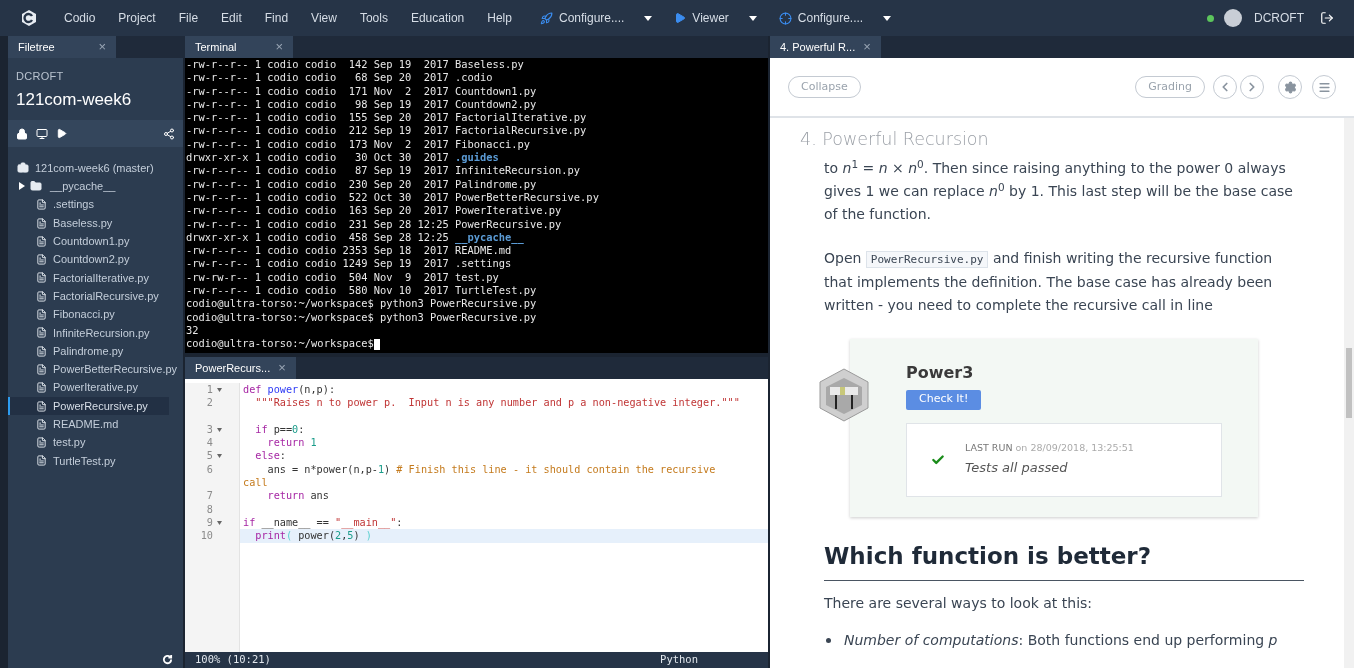 The height and width of the screenshot is (668, 1354). What do you see at coordinates (1059, 191) in the screenshot?
I see `guide-paragraph: to n$^{1}$ = n × n$^{0}$. Then since raising anything to the power 0 always gives 1 we can replace n$^{0}$ by 1. This last step will be the base case of the function.` at bounding box center [1059, 191].